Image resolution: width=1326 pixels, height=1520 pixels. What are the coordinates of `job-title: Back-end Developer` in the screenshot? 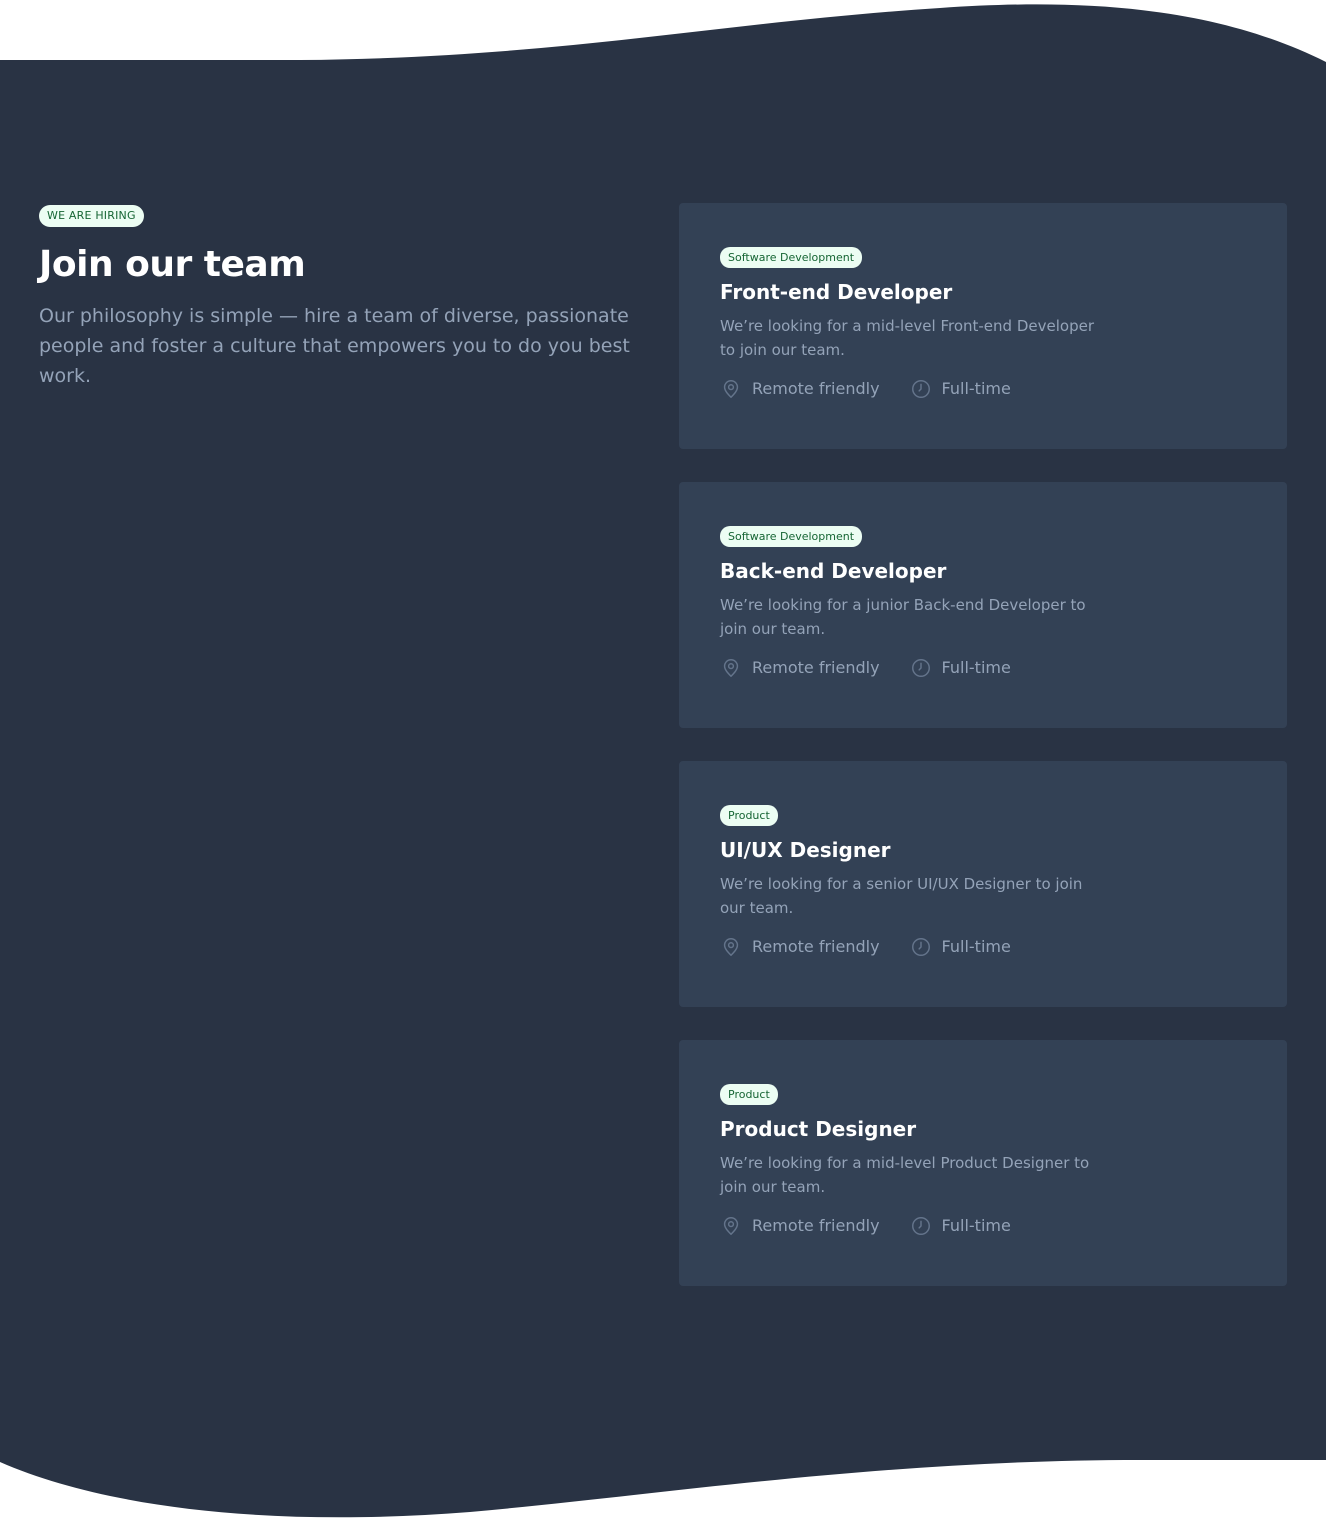 It's located at (983, 571).